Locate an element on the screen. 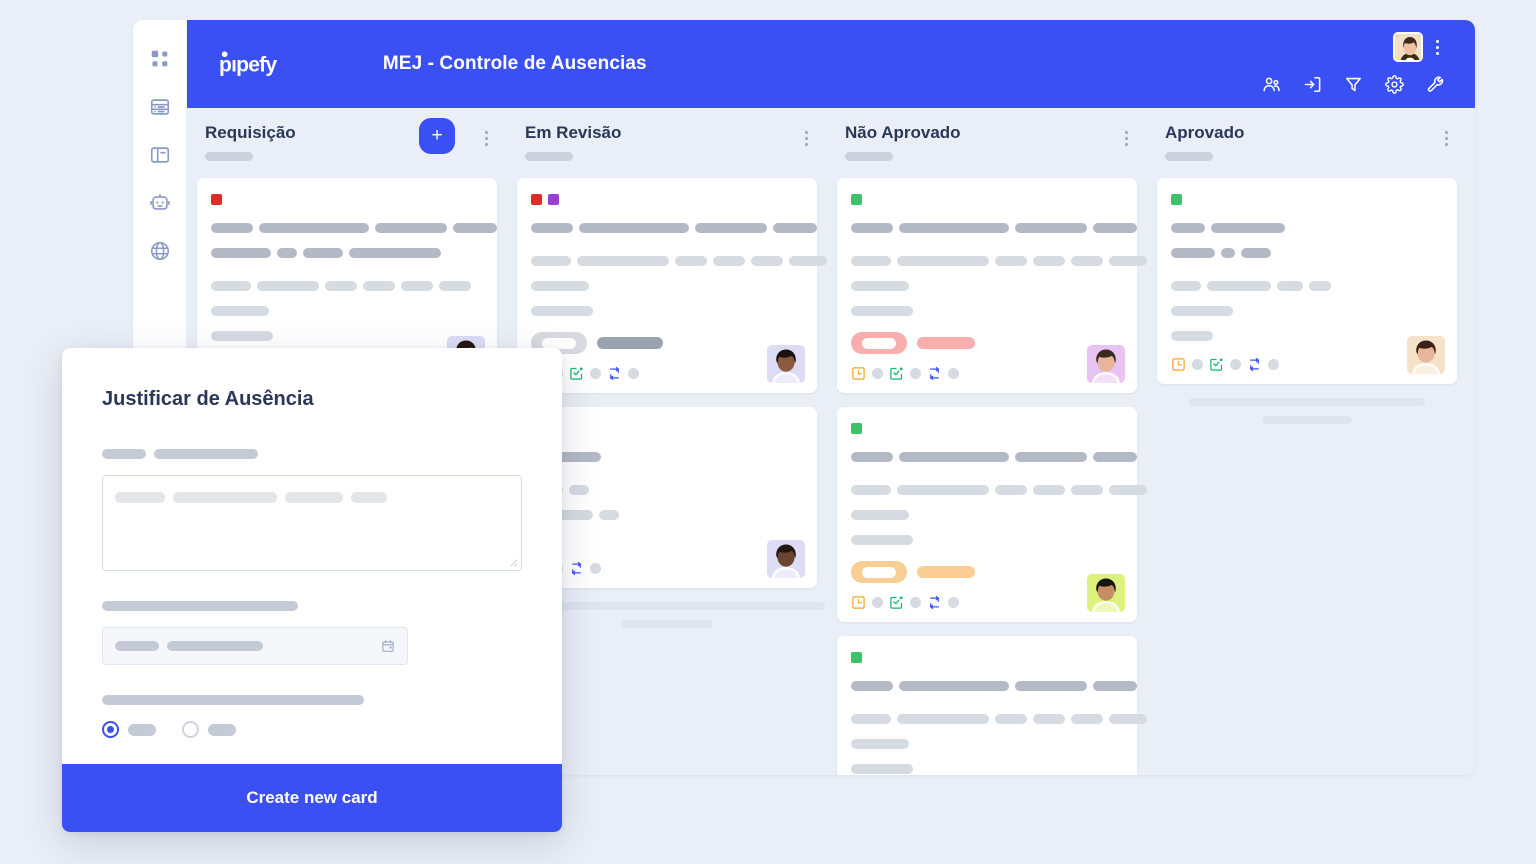 Image resolution: width=1536 pixels, height=864 pixels. calendar-icon is located at coordinates (388, 646).